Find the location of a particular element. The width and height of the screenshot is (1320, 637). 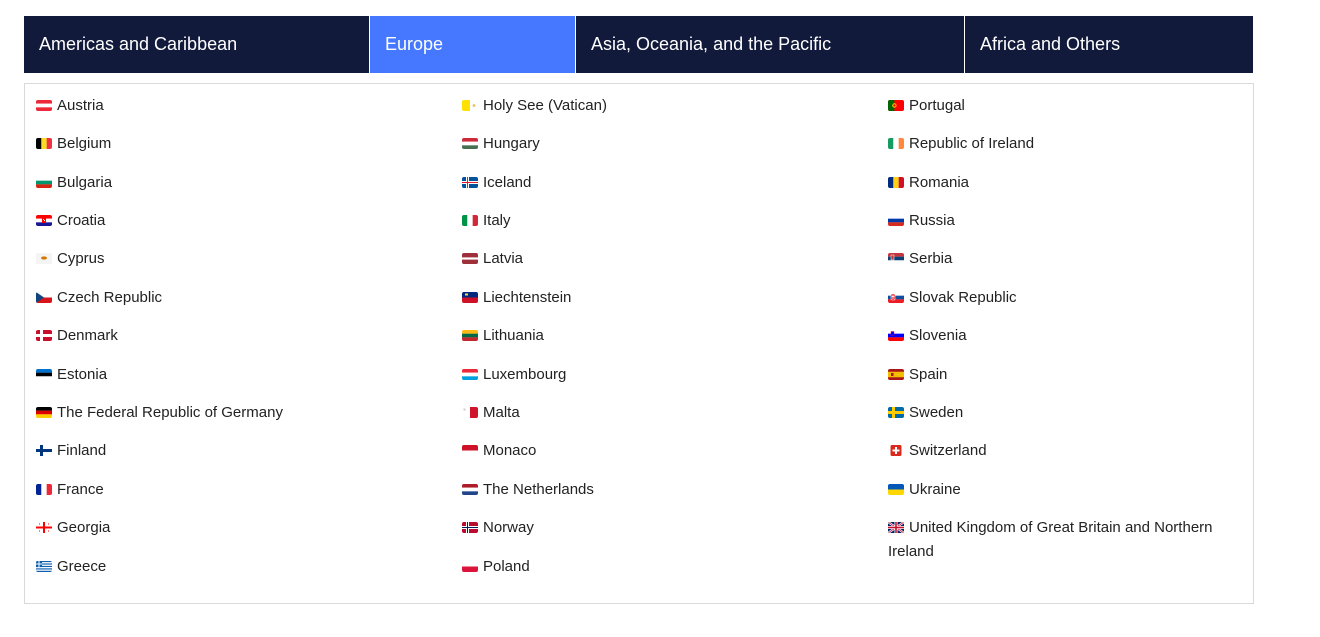

country-name: Cyprus is located at coordinates (81, 258).